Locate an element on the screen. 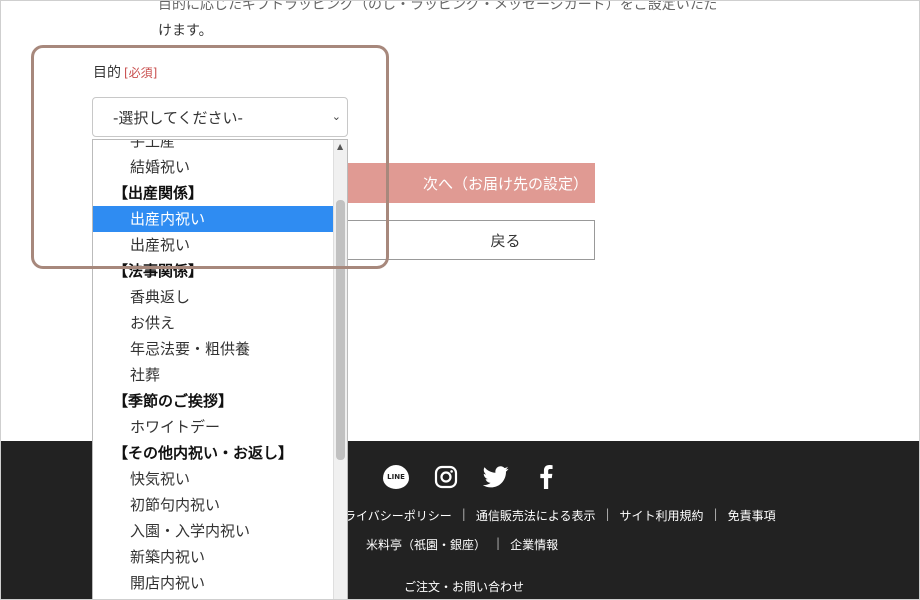  footer-link-company: 企業情報 is located at coordinates (534, 544).